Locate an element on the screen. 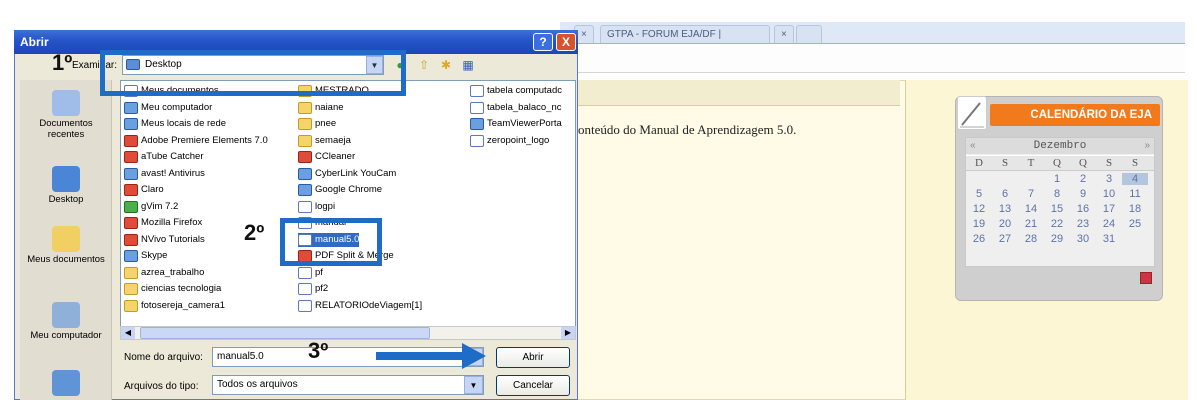 The height and width of the screenshot is (400, 1197). file-item: gVim 7.2 is located at coordinates (151, 207).